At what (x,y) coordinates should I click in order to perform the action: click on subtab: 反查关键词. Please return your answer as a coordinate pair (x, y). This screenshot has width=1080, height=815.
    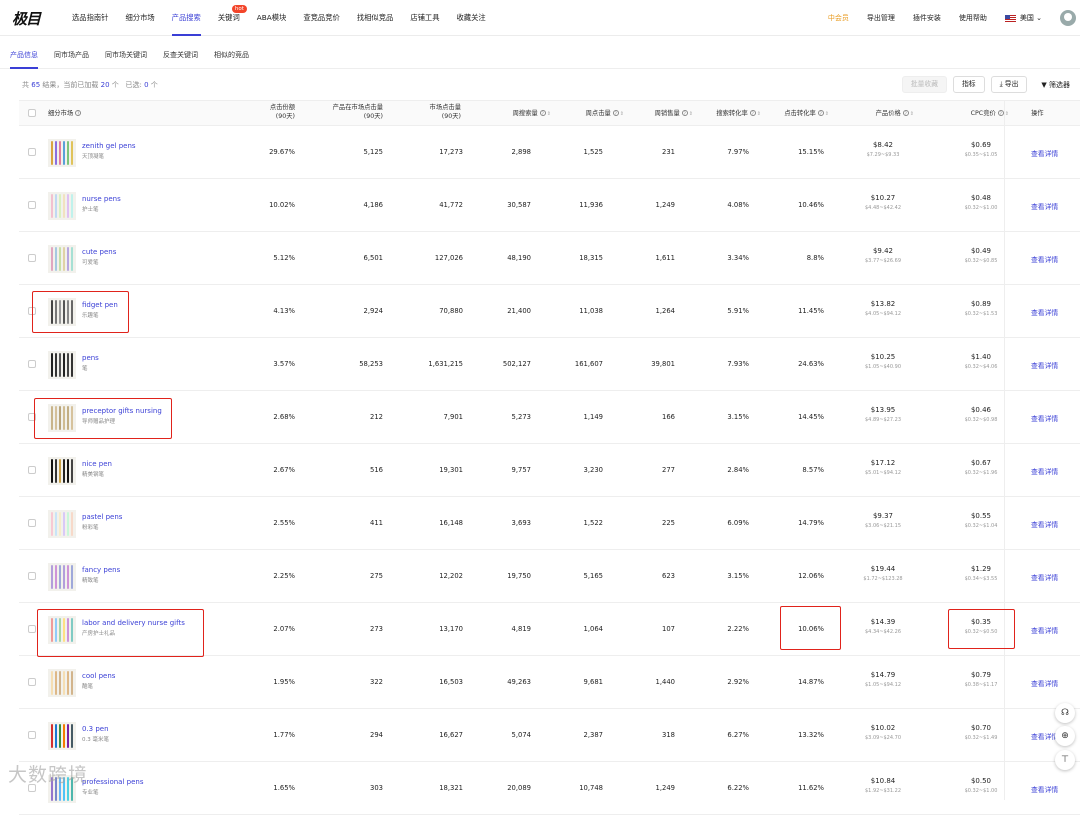
    Looking at the image, I should click on (180, 53).